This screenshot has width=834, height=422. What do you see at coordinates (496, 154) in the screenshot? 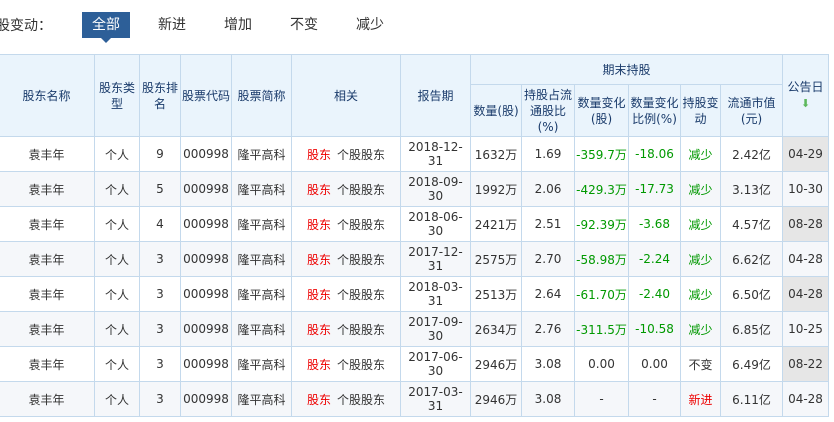
I see `cell-qty: 1632万` at bounding box center [496, 154].